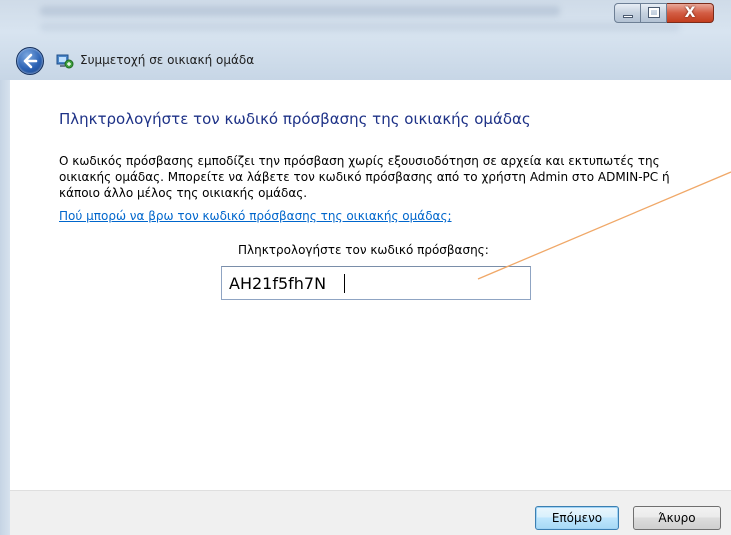 Image resolution: width=731 pixels, height=535 pixels. Describe the element at coordinates (344, 283) in the screenshot. I see `text-caret` at that location.